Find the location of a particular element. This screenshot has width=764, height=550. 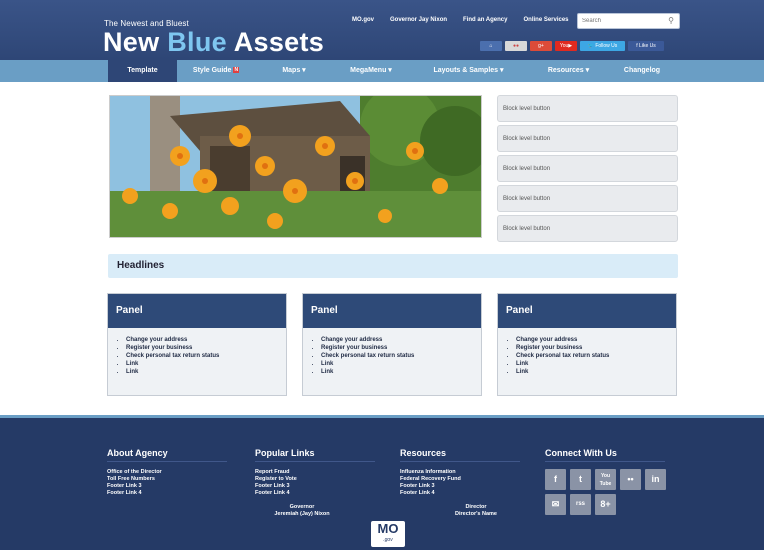

mo-gov-logo: MO .gov is located at coordinates (388, 534).